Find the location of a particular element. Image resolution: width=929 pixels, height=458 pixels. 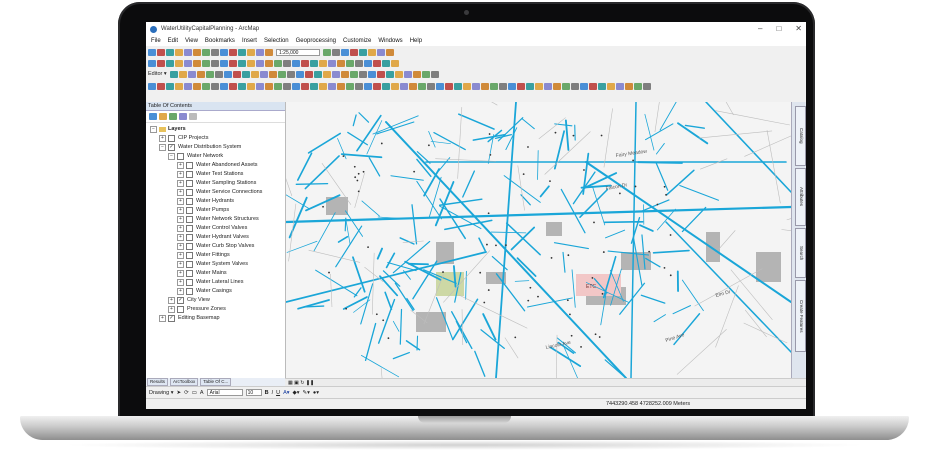

toc-layer-row: + Water Test Stations is located at coordinates (210, 174).